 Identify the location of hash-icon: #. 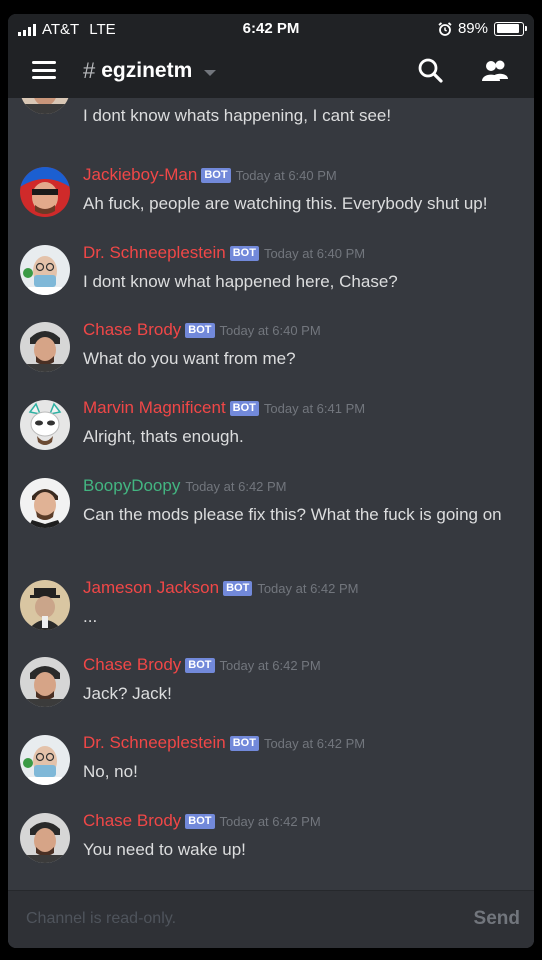
(89, 70).